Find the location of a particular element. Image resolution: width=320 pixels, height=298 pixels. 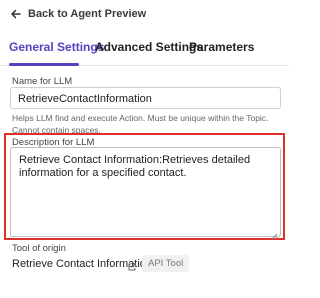

api-tool-badge: API Tool is located at coordinates (166, 263).